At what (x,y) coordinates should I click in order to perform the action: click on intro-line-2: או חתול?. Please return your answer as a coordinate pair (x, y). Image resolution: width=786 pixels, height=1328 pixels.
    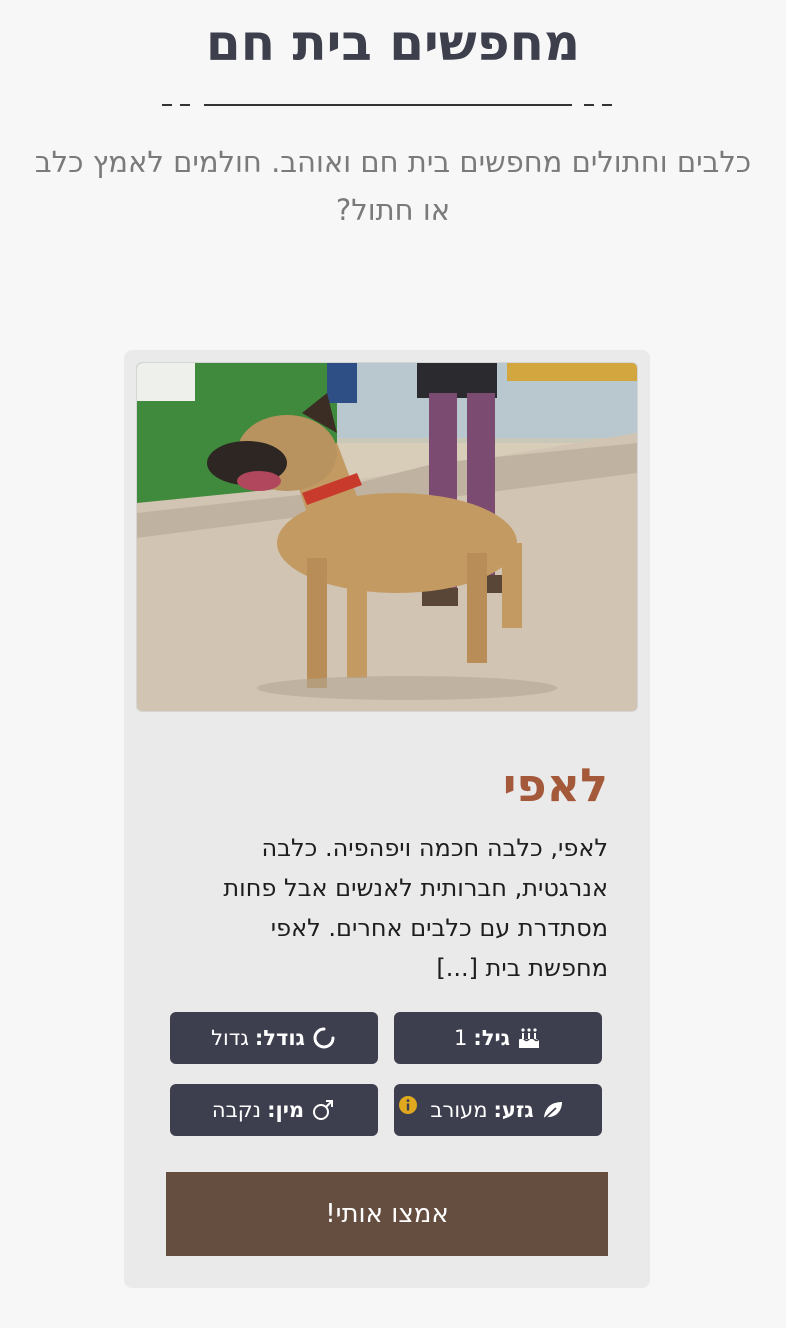
    Looking at the image, I should click on (393, 210).